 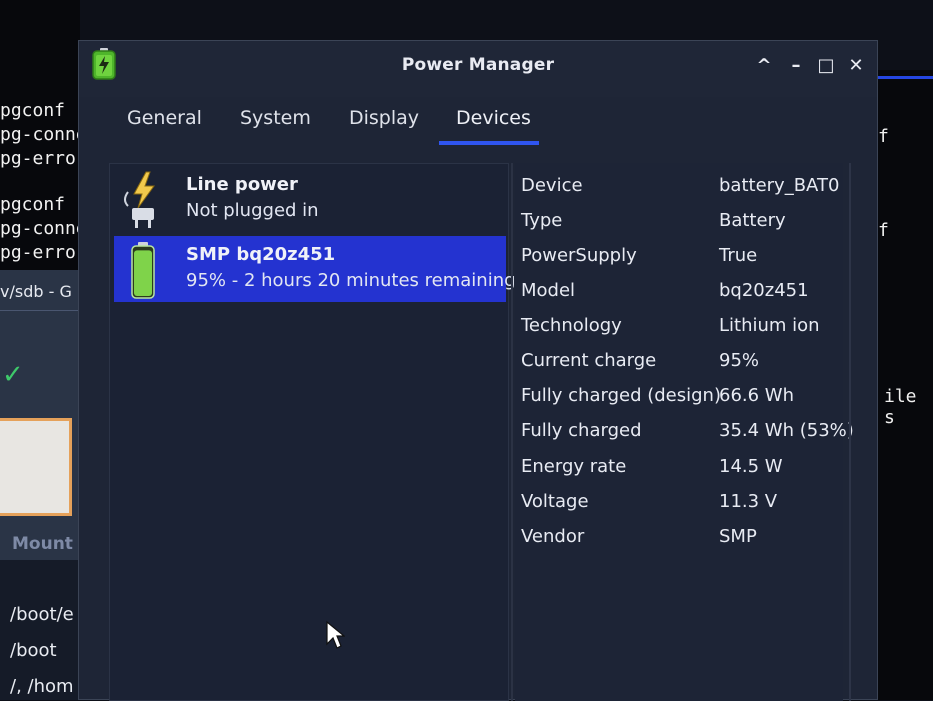 What do you see at coordinates (42, 544) in the screenshot?
I see `mount-column-header: Mount` at bounding box center [42, 544].